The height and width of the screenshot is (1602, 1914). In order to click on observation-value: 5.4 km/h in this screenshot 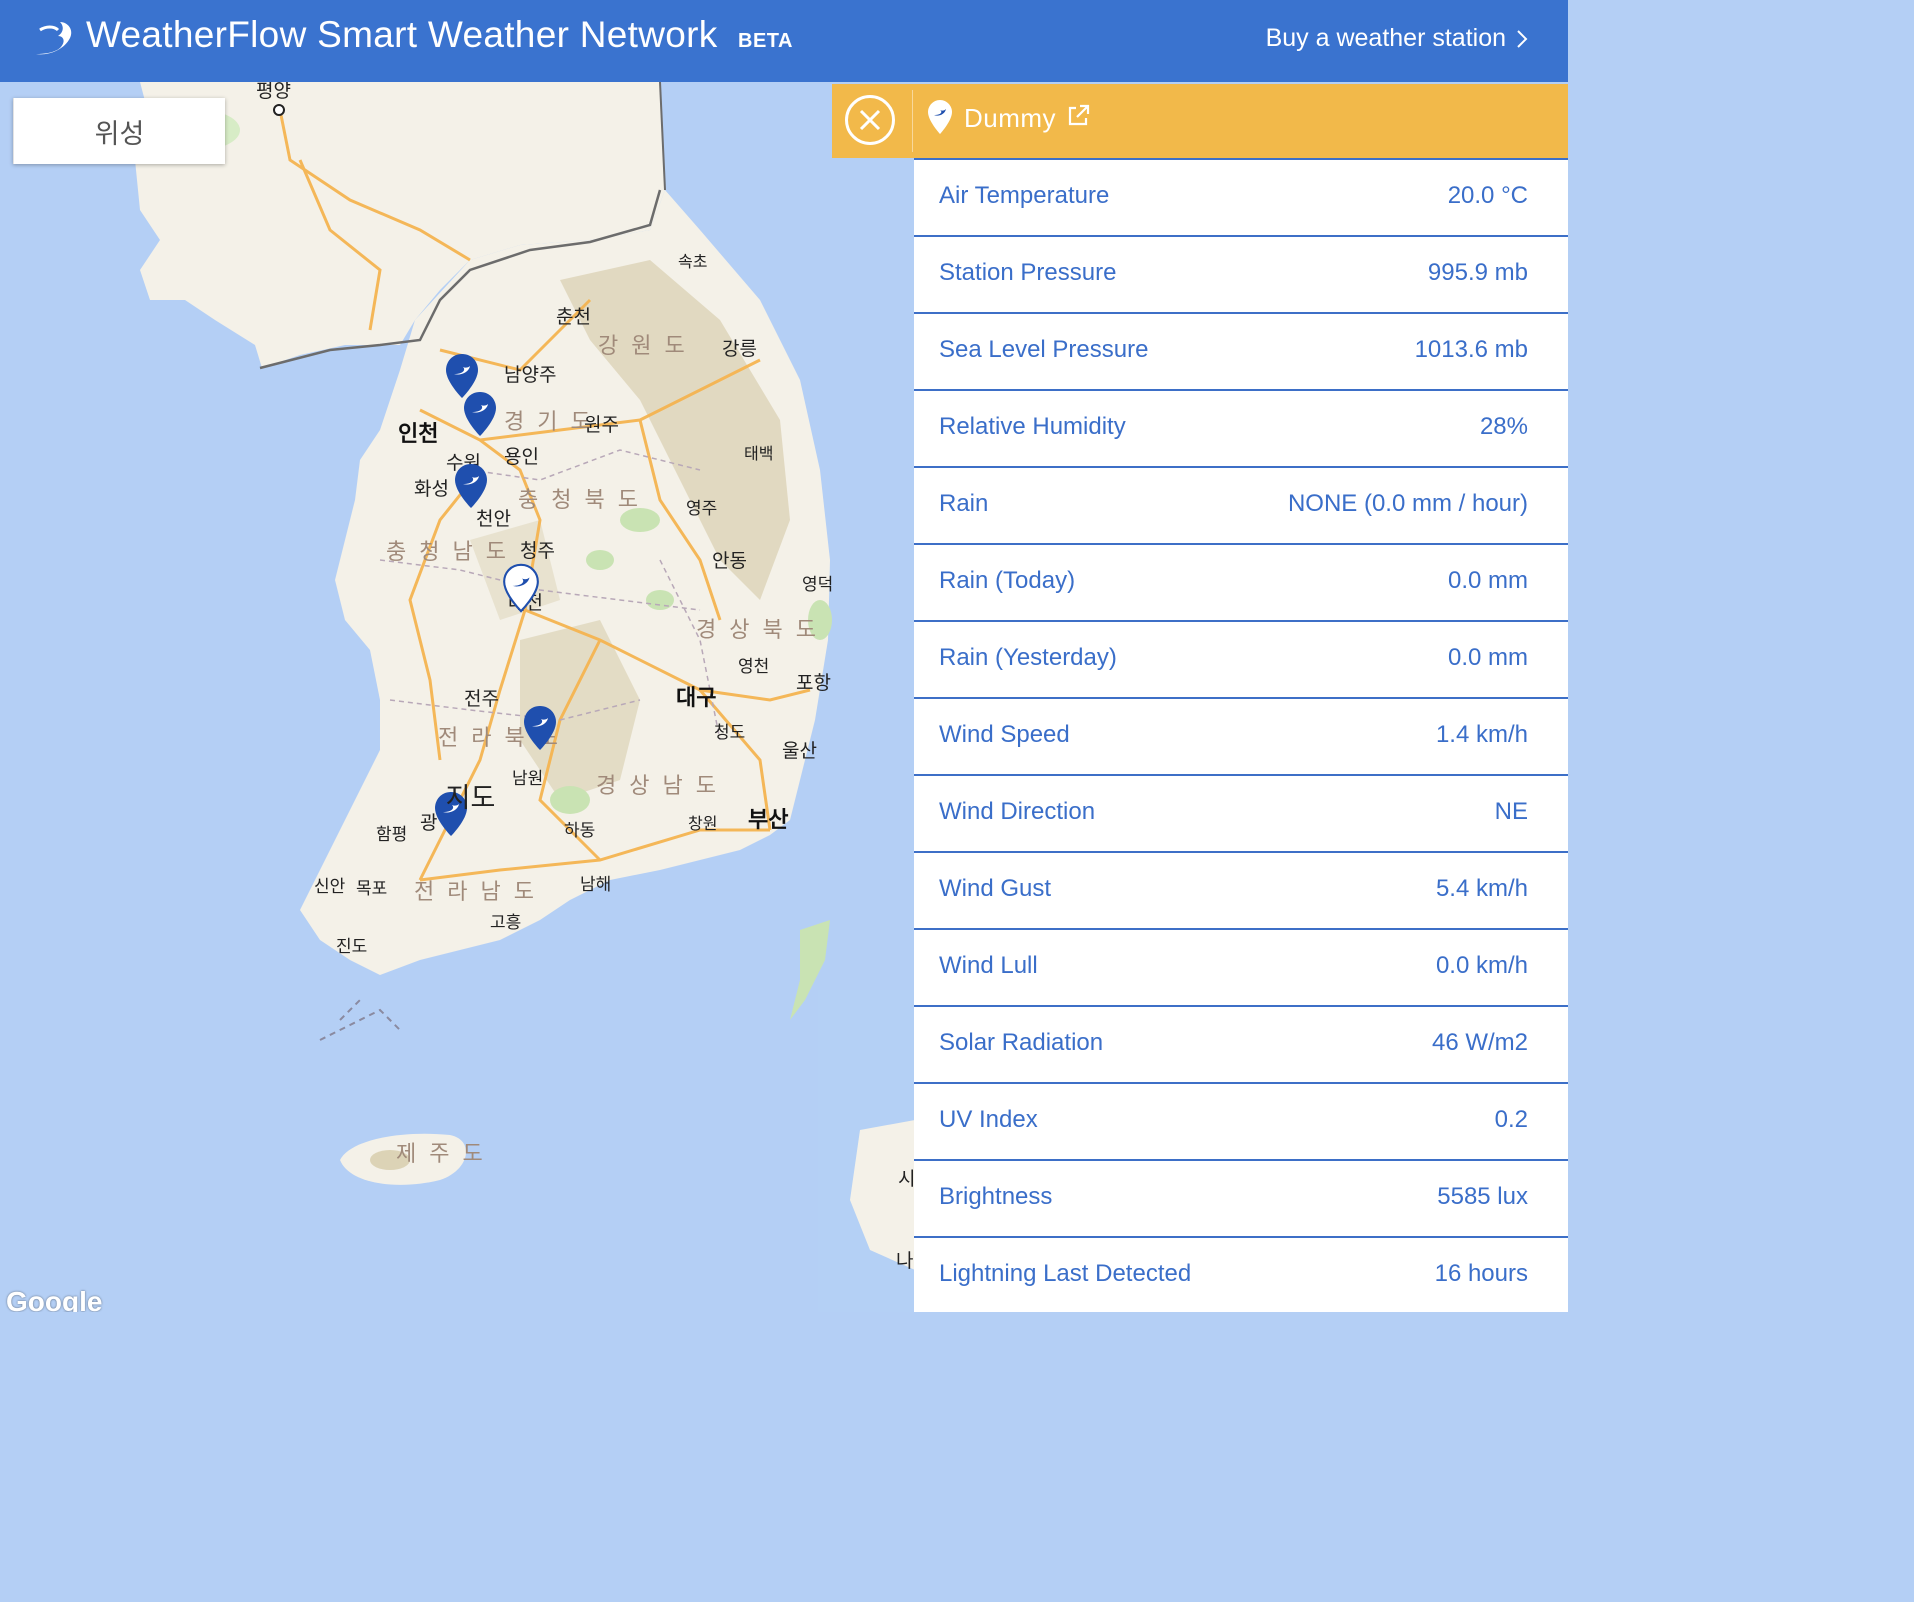, I will do `click(1481, 888)`.